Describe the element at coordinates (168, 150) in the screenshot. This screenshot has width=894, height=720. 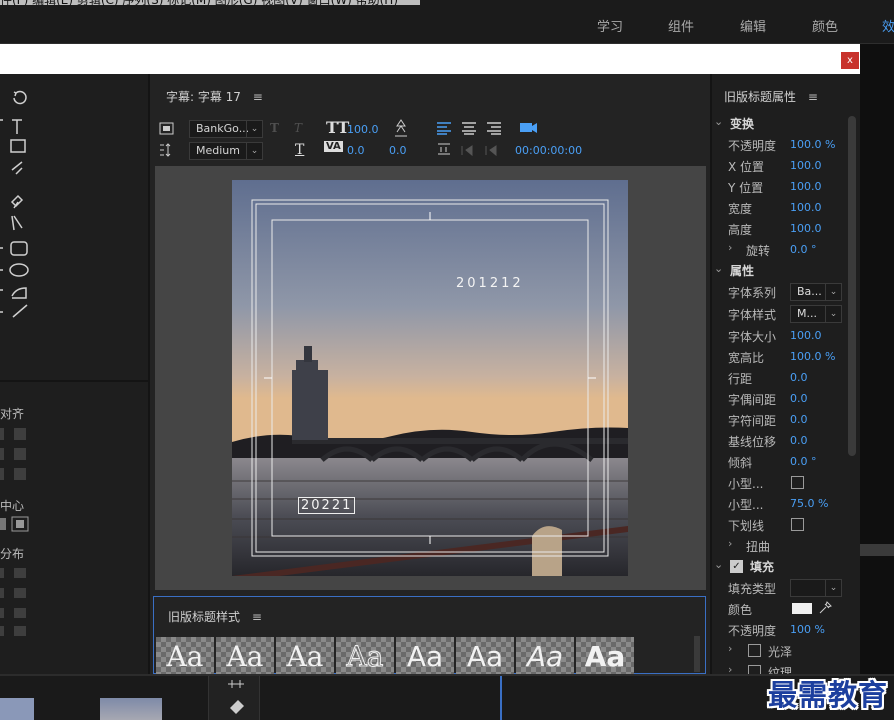
I see `tab-stops-icon` at that location.